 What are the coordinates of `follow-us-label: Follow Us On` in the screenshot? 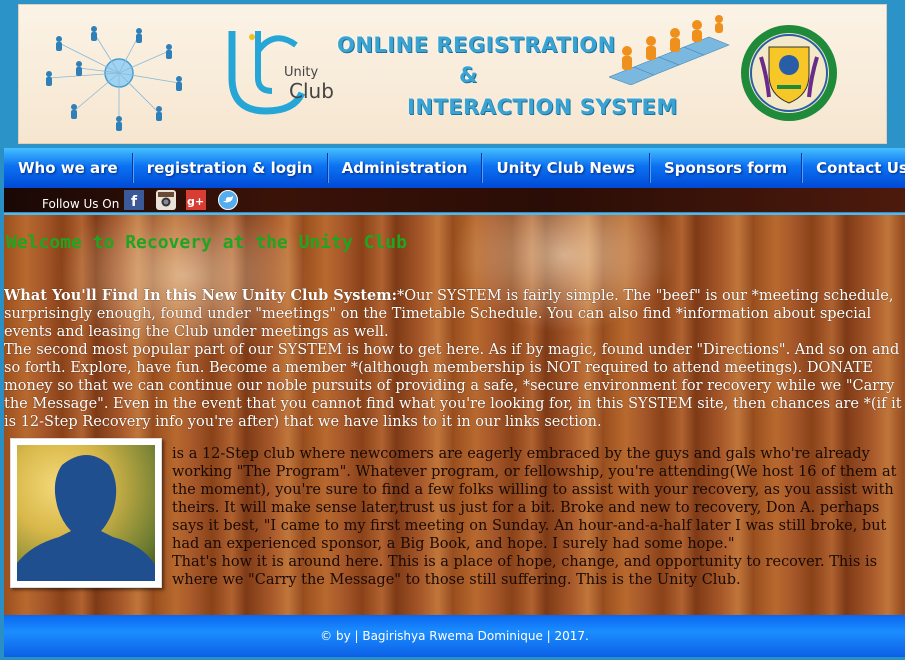 It's located at (81, 204).